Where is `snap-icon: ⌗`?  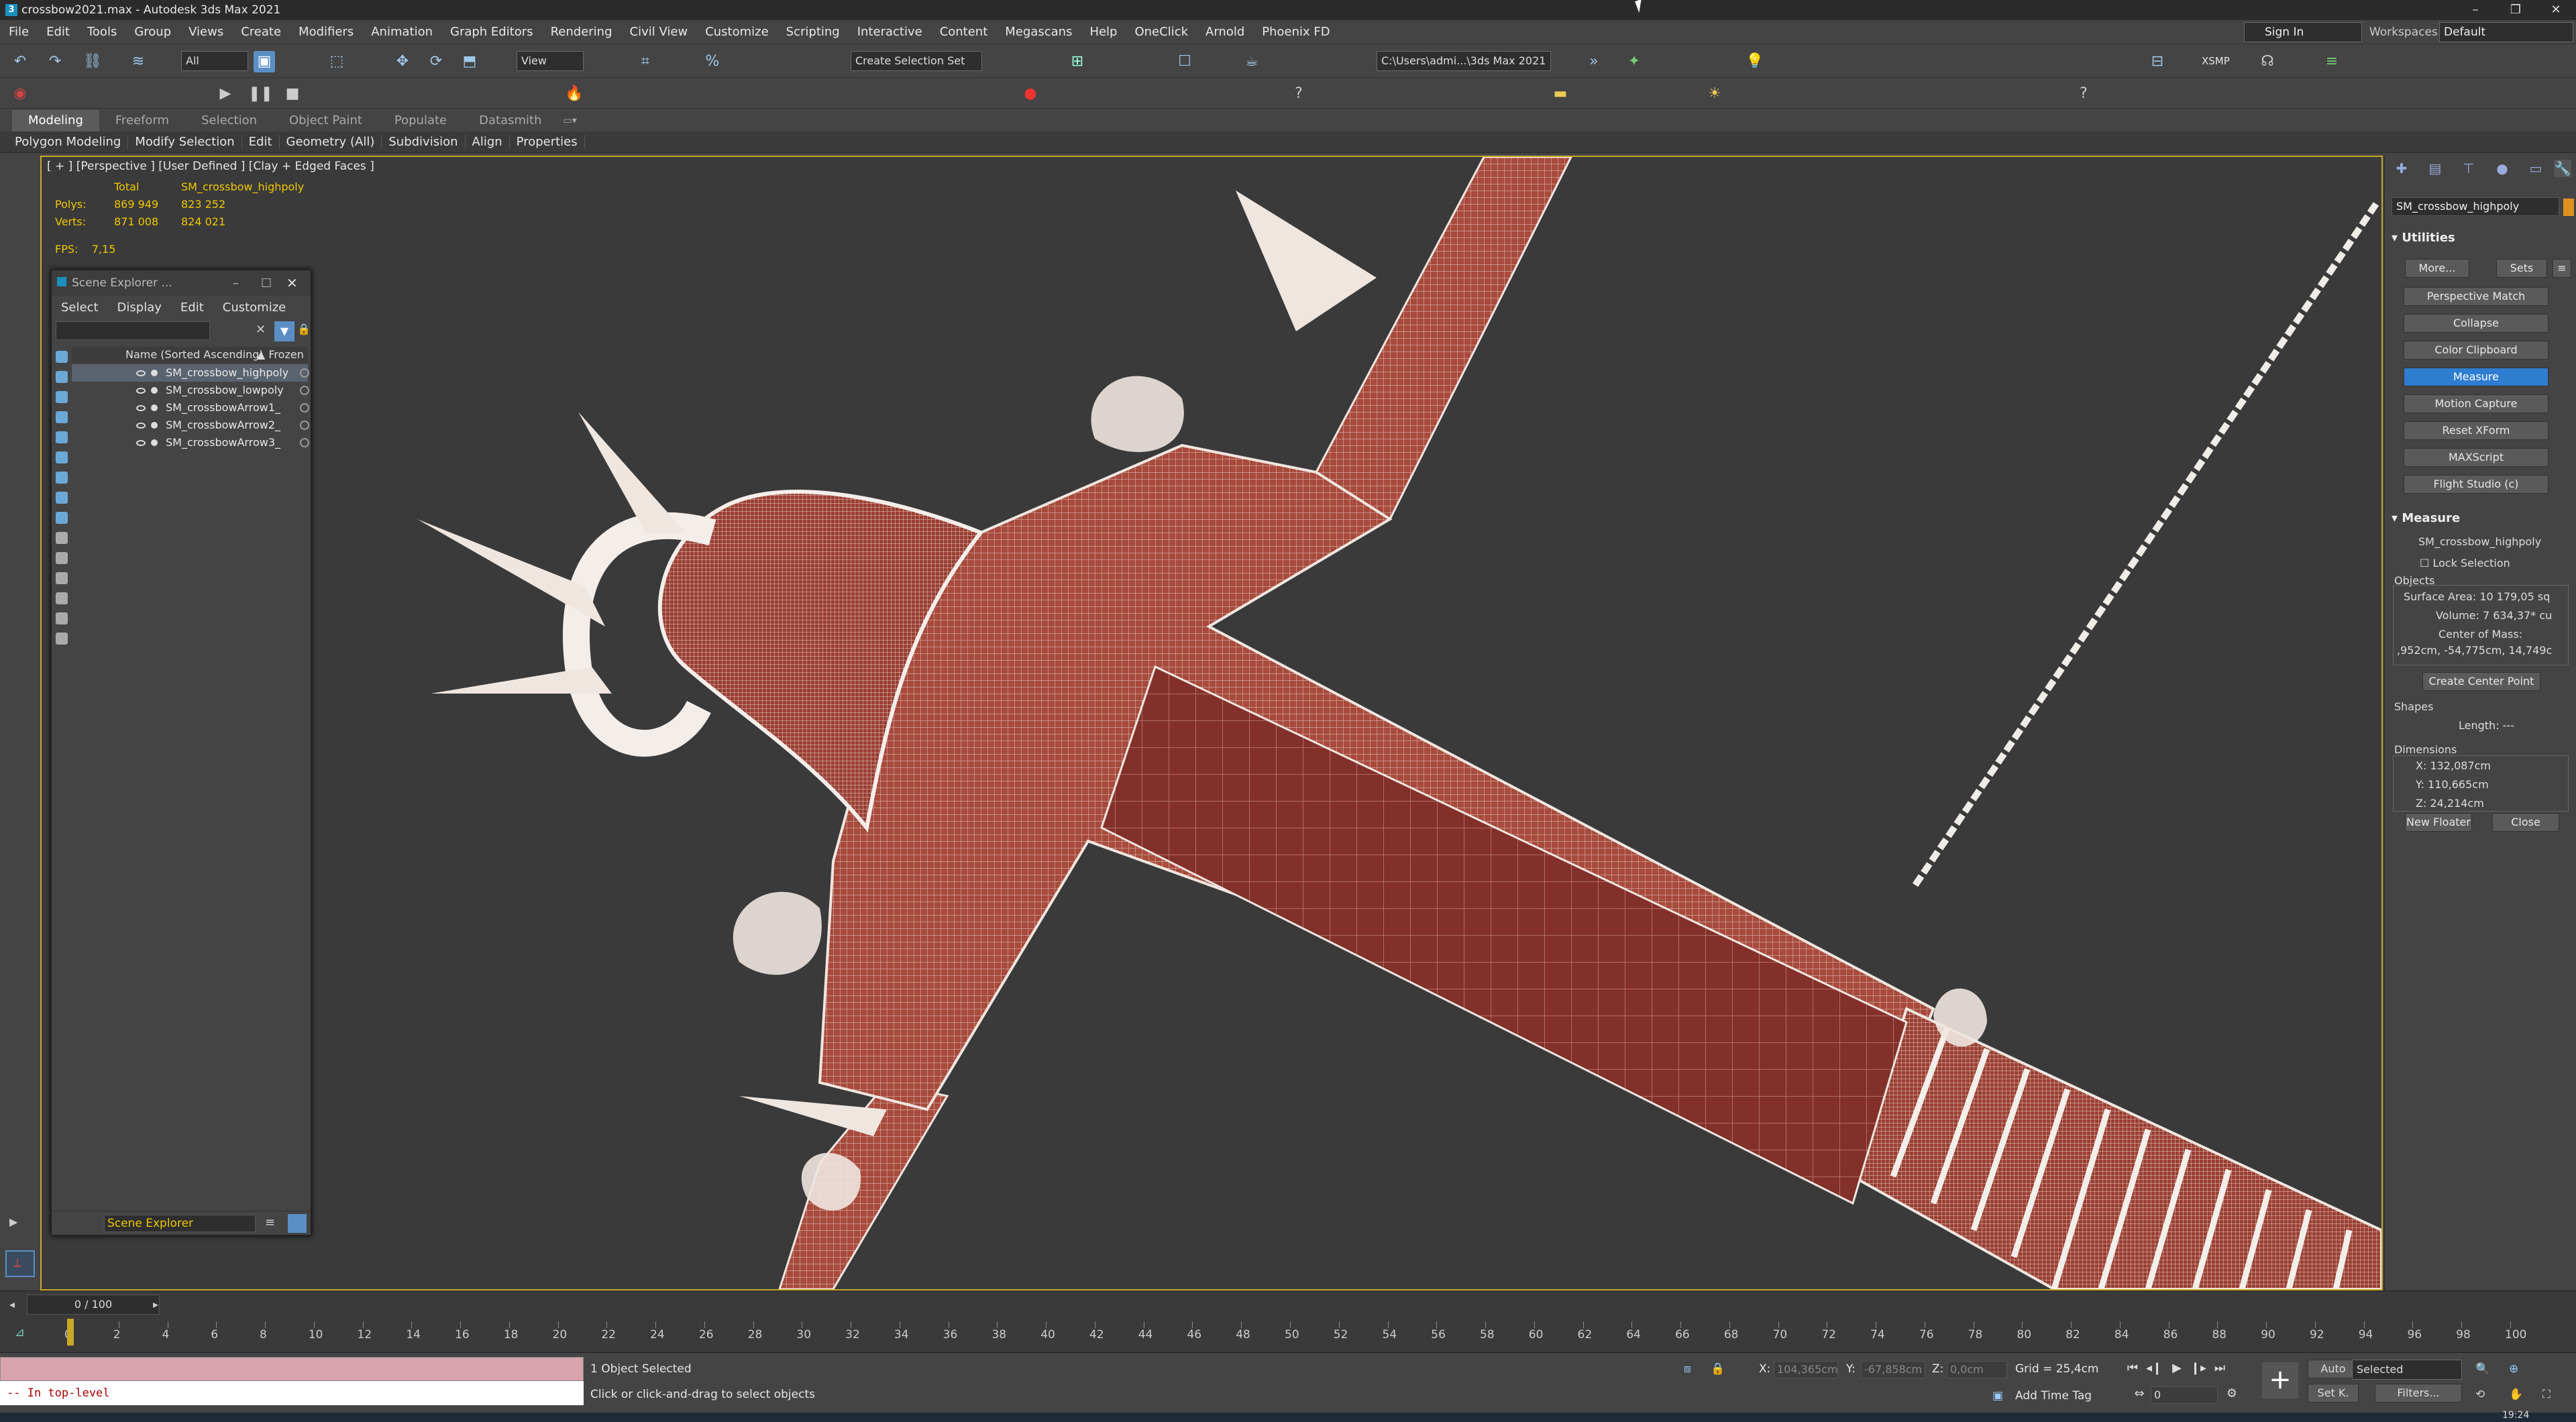
snap-icon: ⌗ is located at coordinates (645, 62).